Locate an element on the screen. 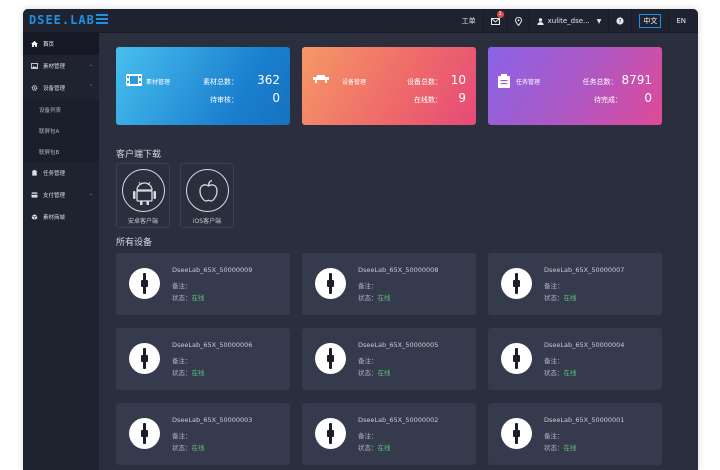 Image resolution: width=720 pixels, height=470 pixels. all-devices-title: 所有设备 is located at coordinates (134, 243).